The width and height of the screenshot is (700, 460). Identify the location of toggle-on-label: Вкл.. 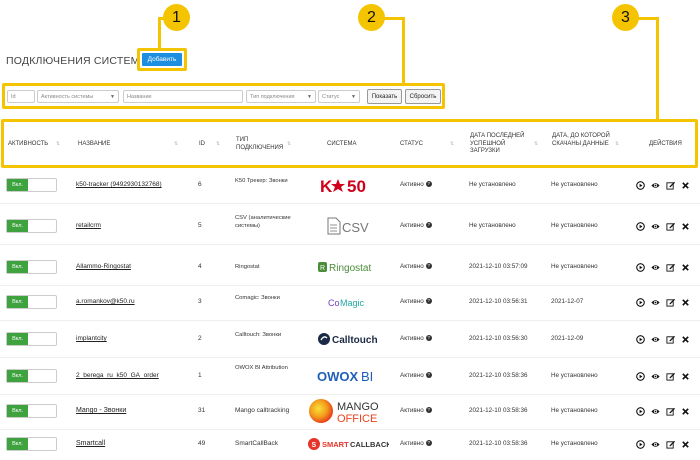
(17, 411).